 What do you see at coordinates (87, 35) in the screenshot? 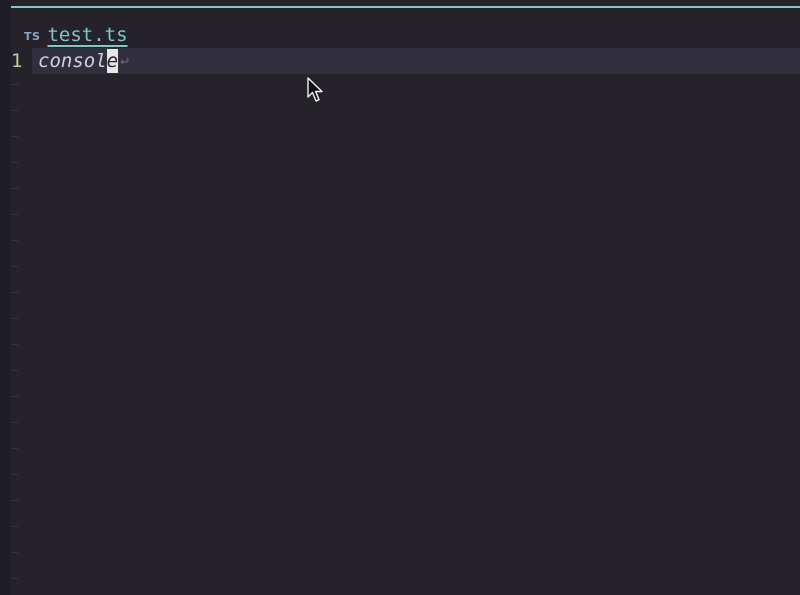
I see `tab-label: test.ts` at bounding box center [87, 35].